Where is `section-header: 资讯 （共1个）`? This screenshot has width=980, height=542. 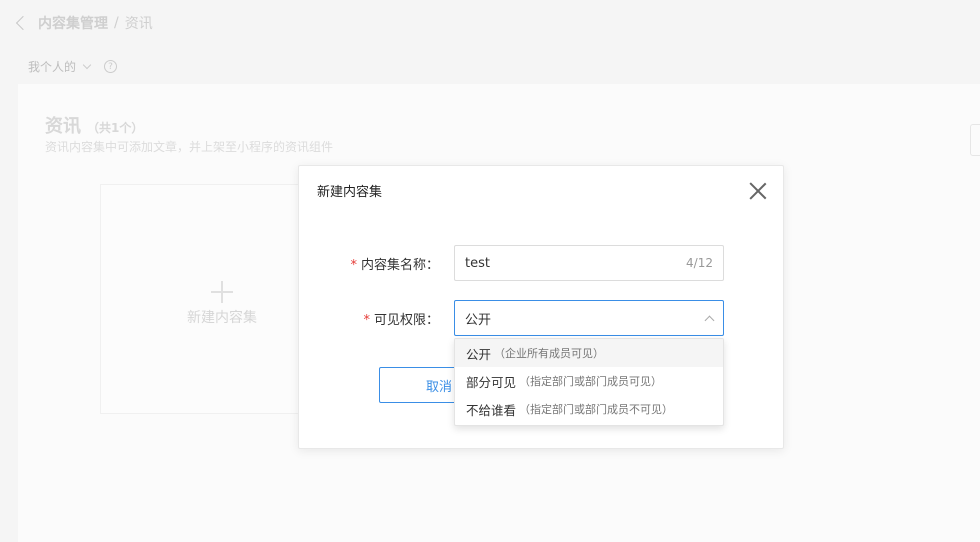 section-header: 资讯 （共1个） is located at coordinates (94, 125).